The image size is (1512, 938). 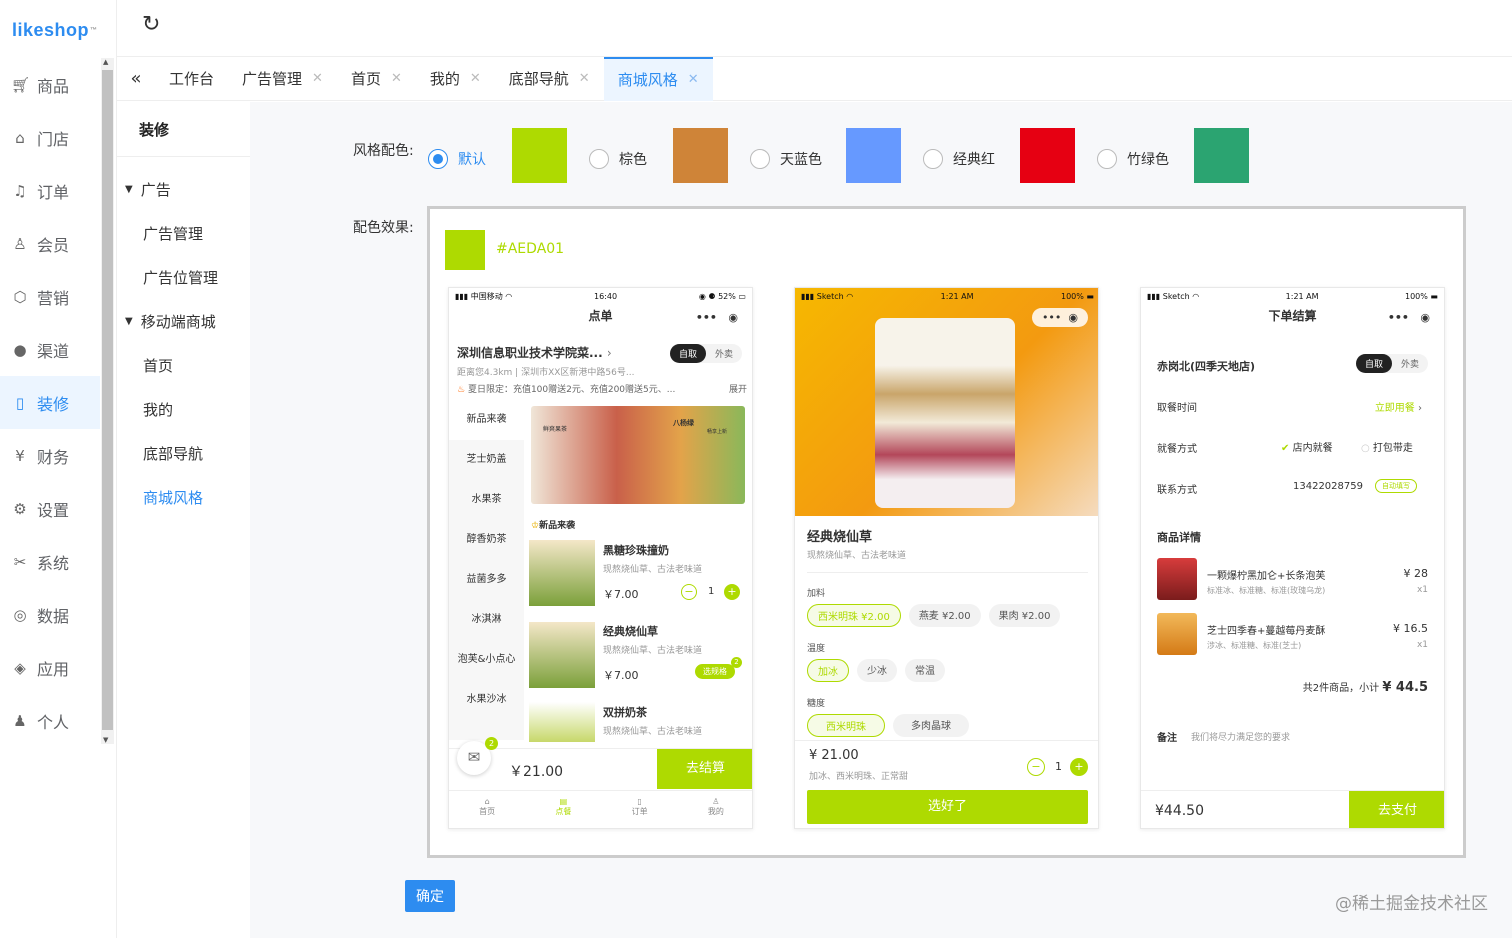 I want to click on auto-fill-button: 自动填写, so click(x=1396, y=486).